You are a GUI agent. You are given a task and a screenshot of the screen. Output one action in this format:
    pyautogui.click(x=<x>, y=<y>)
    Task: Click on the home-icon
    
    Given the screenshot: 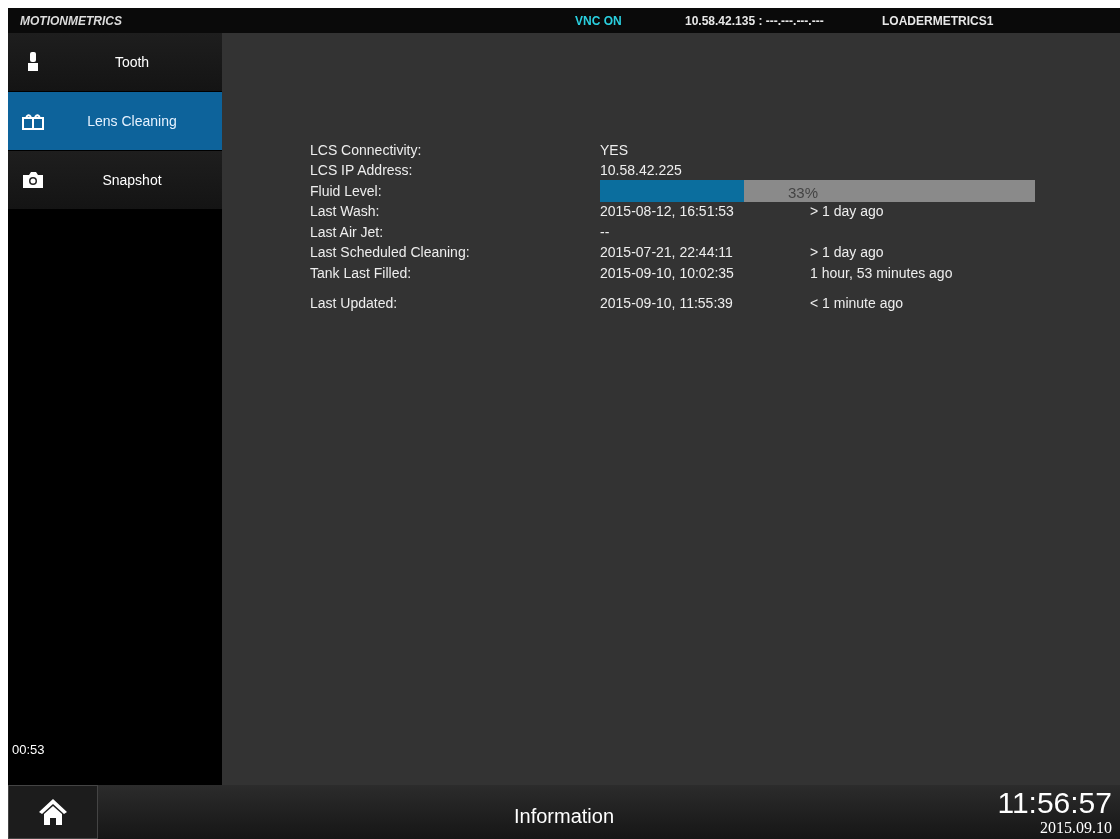 What is the action you would take?
    pyautogui.click(x=53, y=812)
    